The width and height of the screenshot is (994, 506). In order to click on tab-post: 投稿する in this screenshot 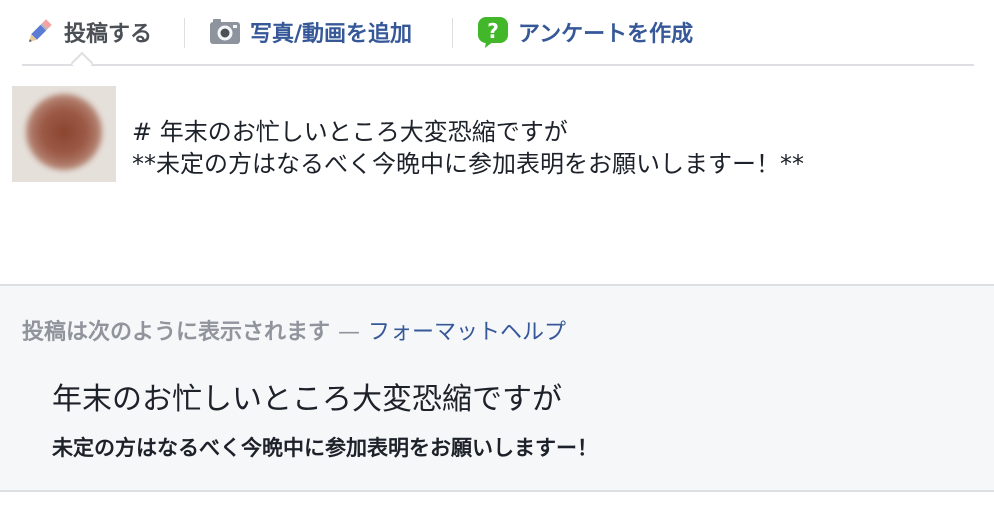, I will do `click(87, 32)`.